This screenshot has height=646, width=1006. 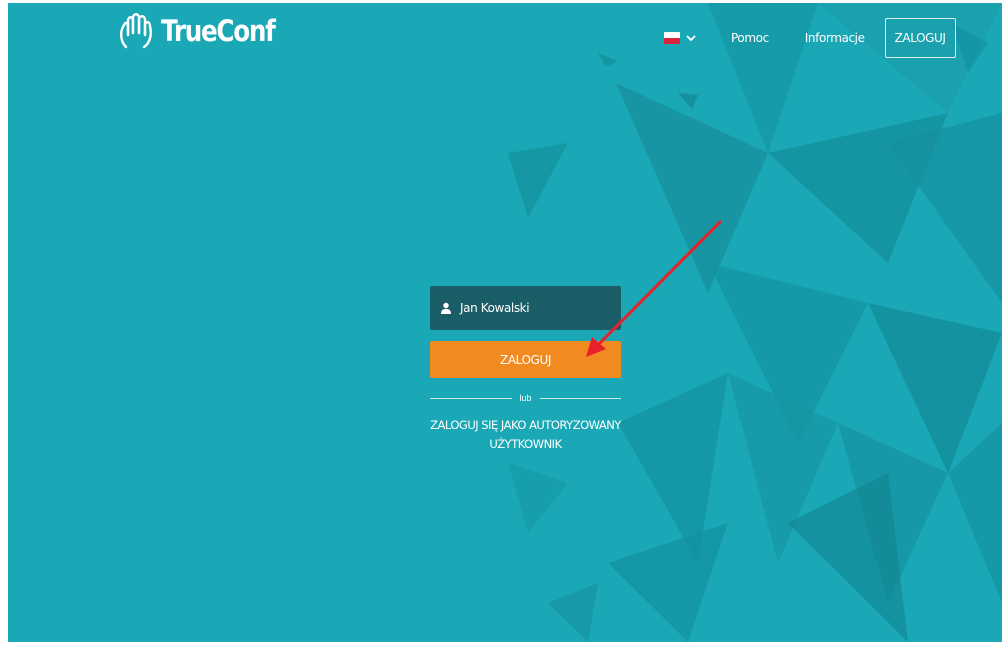 What do you see at coordinates (525, 425) in the screenshot?
I see `auth-link-line-1: ZALOGUJ SIĘ JAKO AUTORYZOWANY` at bounding box center [525, 425].